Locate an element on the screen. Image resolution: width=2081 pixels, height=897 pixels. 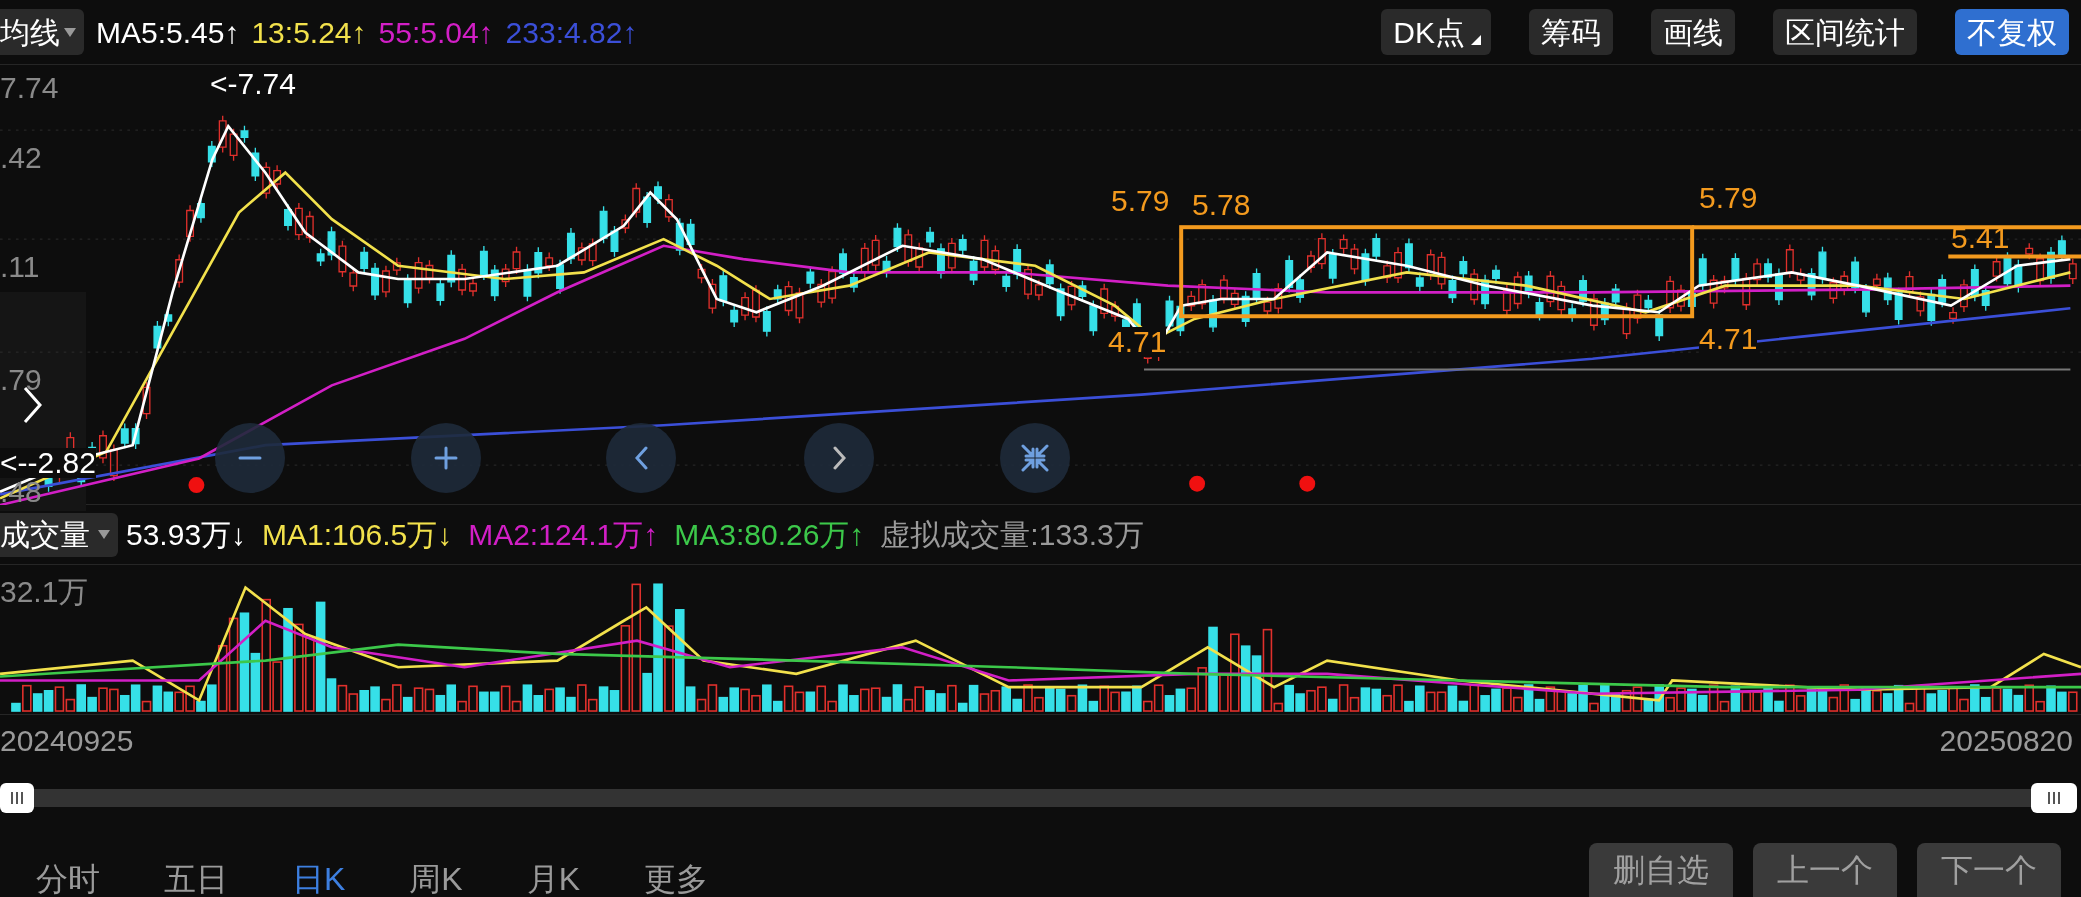
ma-readout: 13:5.24↑ is located at coordinates (309, 32).